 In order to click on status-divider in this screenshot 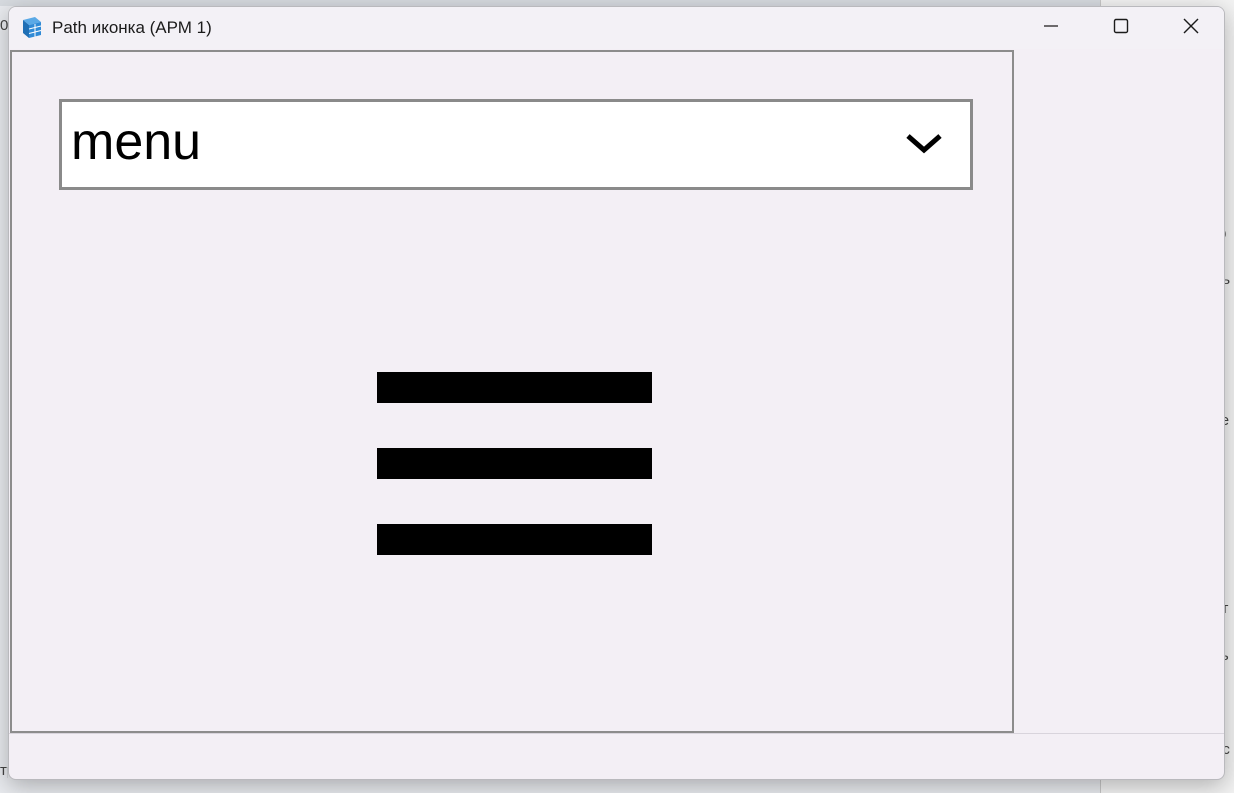, I will do `click(616, 733)`.